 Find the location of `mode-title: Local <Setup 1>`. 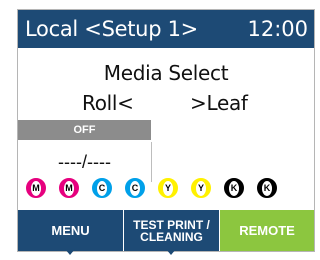

mode-title: Local <Setup 1> is located at coordinates (111, 29).